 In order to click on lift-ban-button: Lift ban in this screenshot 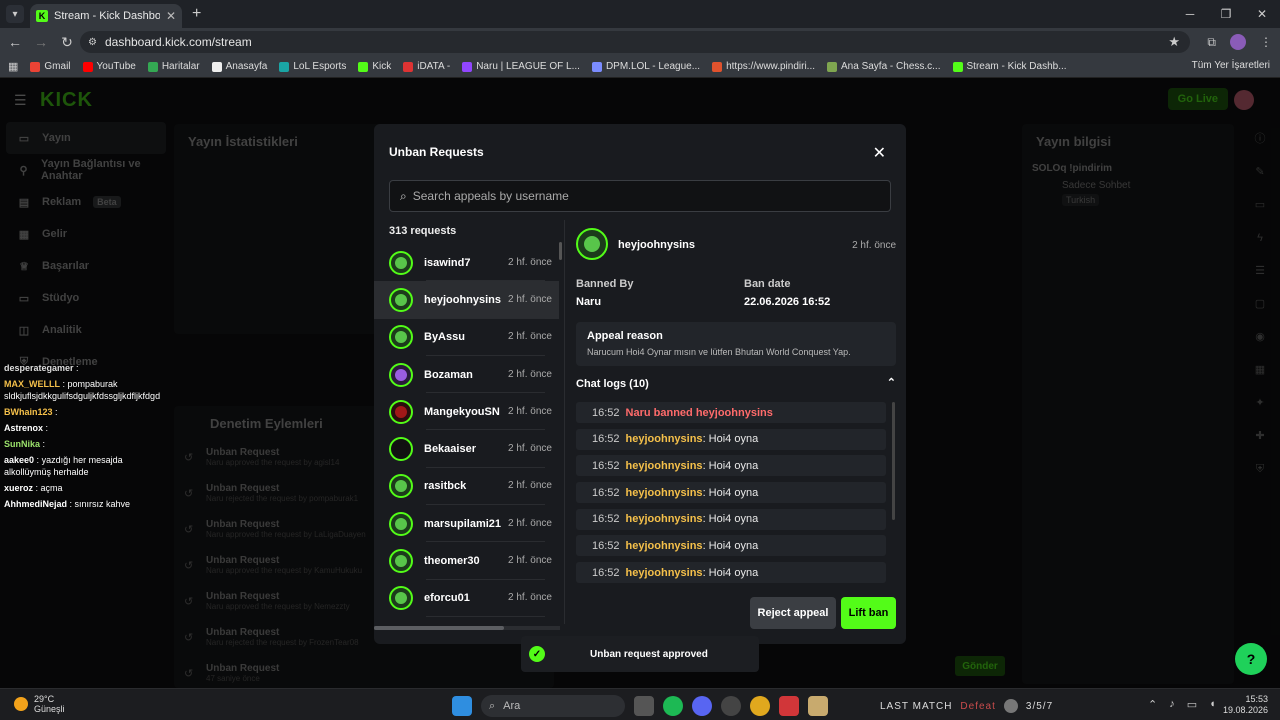, I will do `click(868, 613)`.